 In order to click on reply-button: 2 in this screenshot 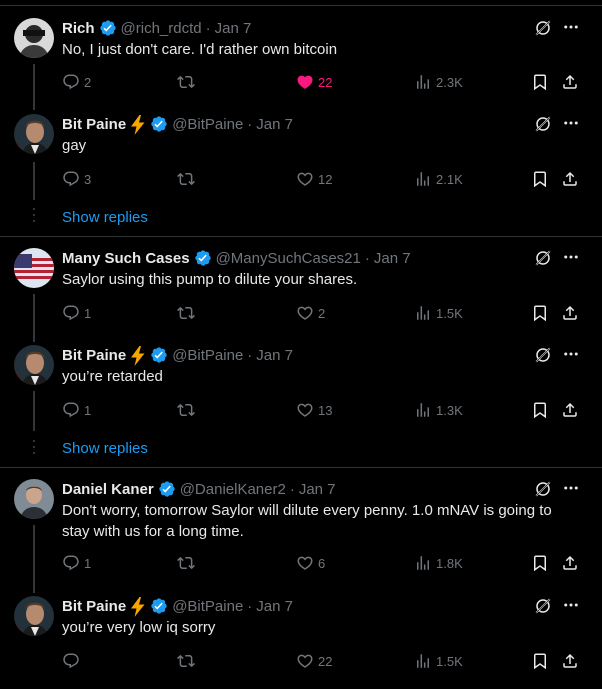, I will do `click(76, 82)`.